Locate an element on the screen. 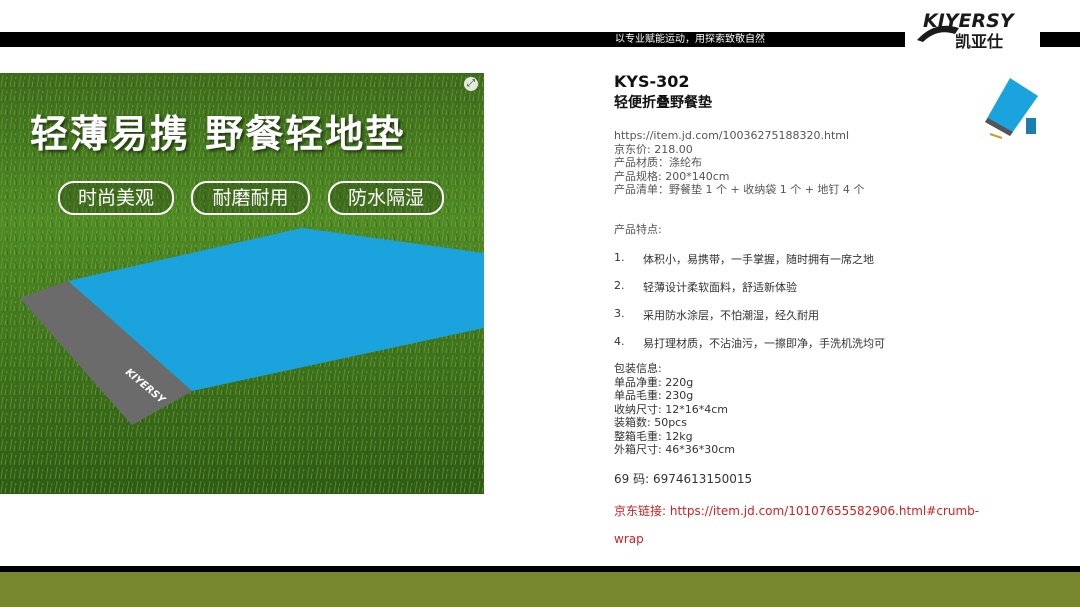  brand-logo: KIYERSY 凯亚仕 is located at coordinates (971, 29).